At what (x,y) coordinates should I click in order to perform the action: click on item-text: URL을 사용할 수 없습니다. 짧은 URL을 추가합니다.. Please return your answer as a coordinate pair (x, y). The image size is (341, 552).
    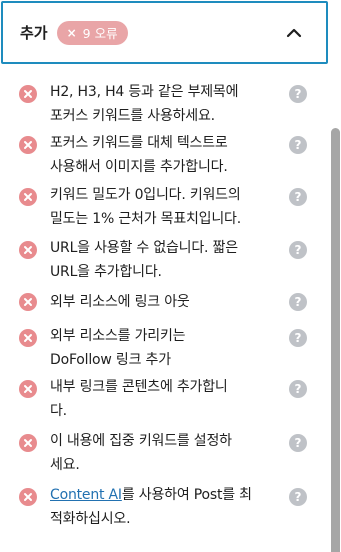
    Looking at the image, I should click on (144, 260).